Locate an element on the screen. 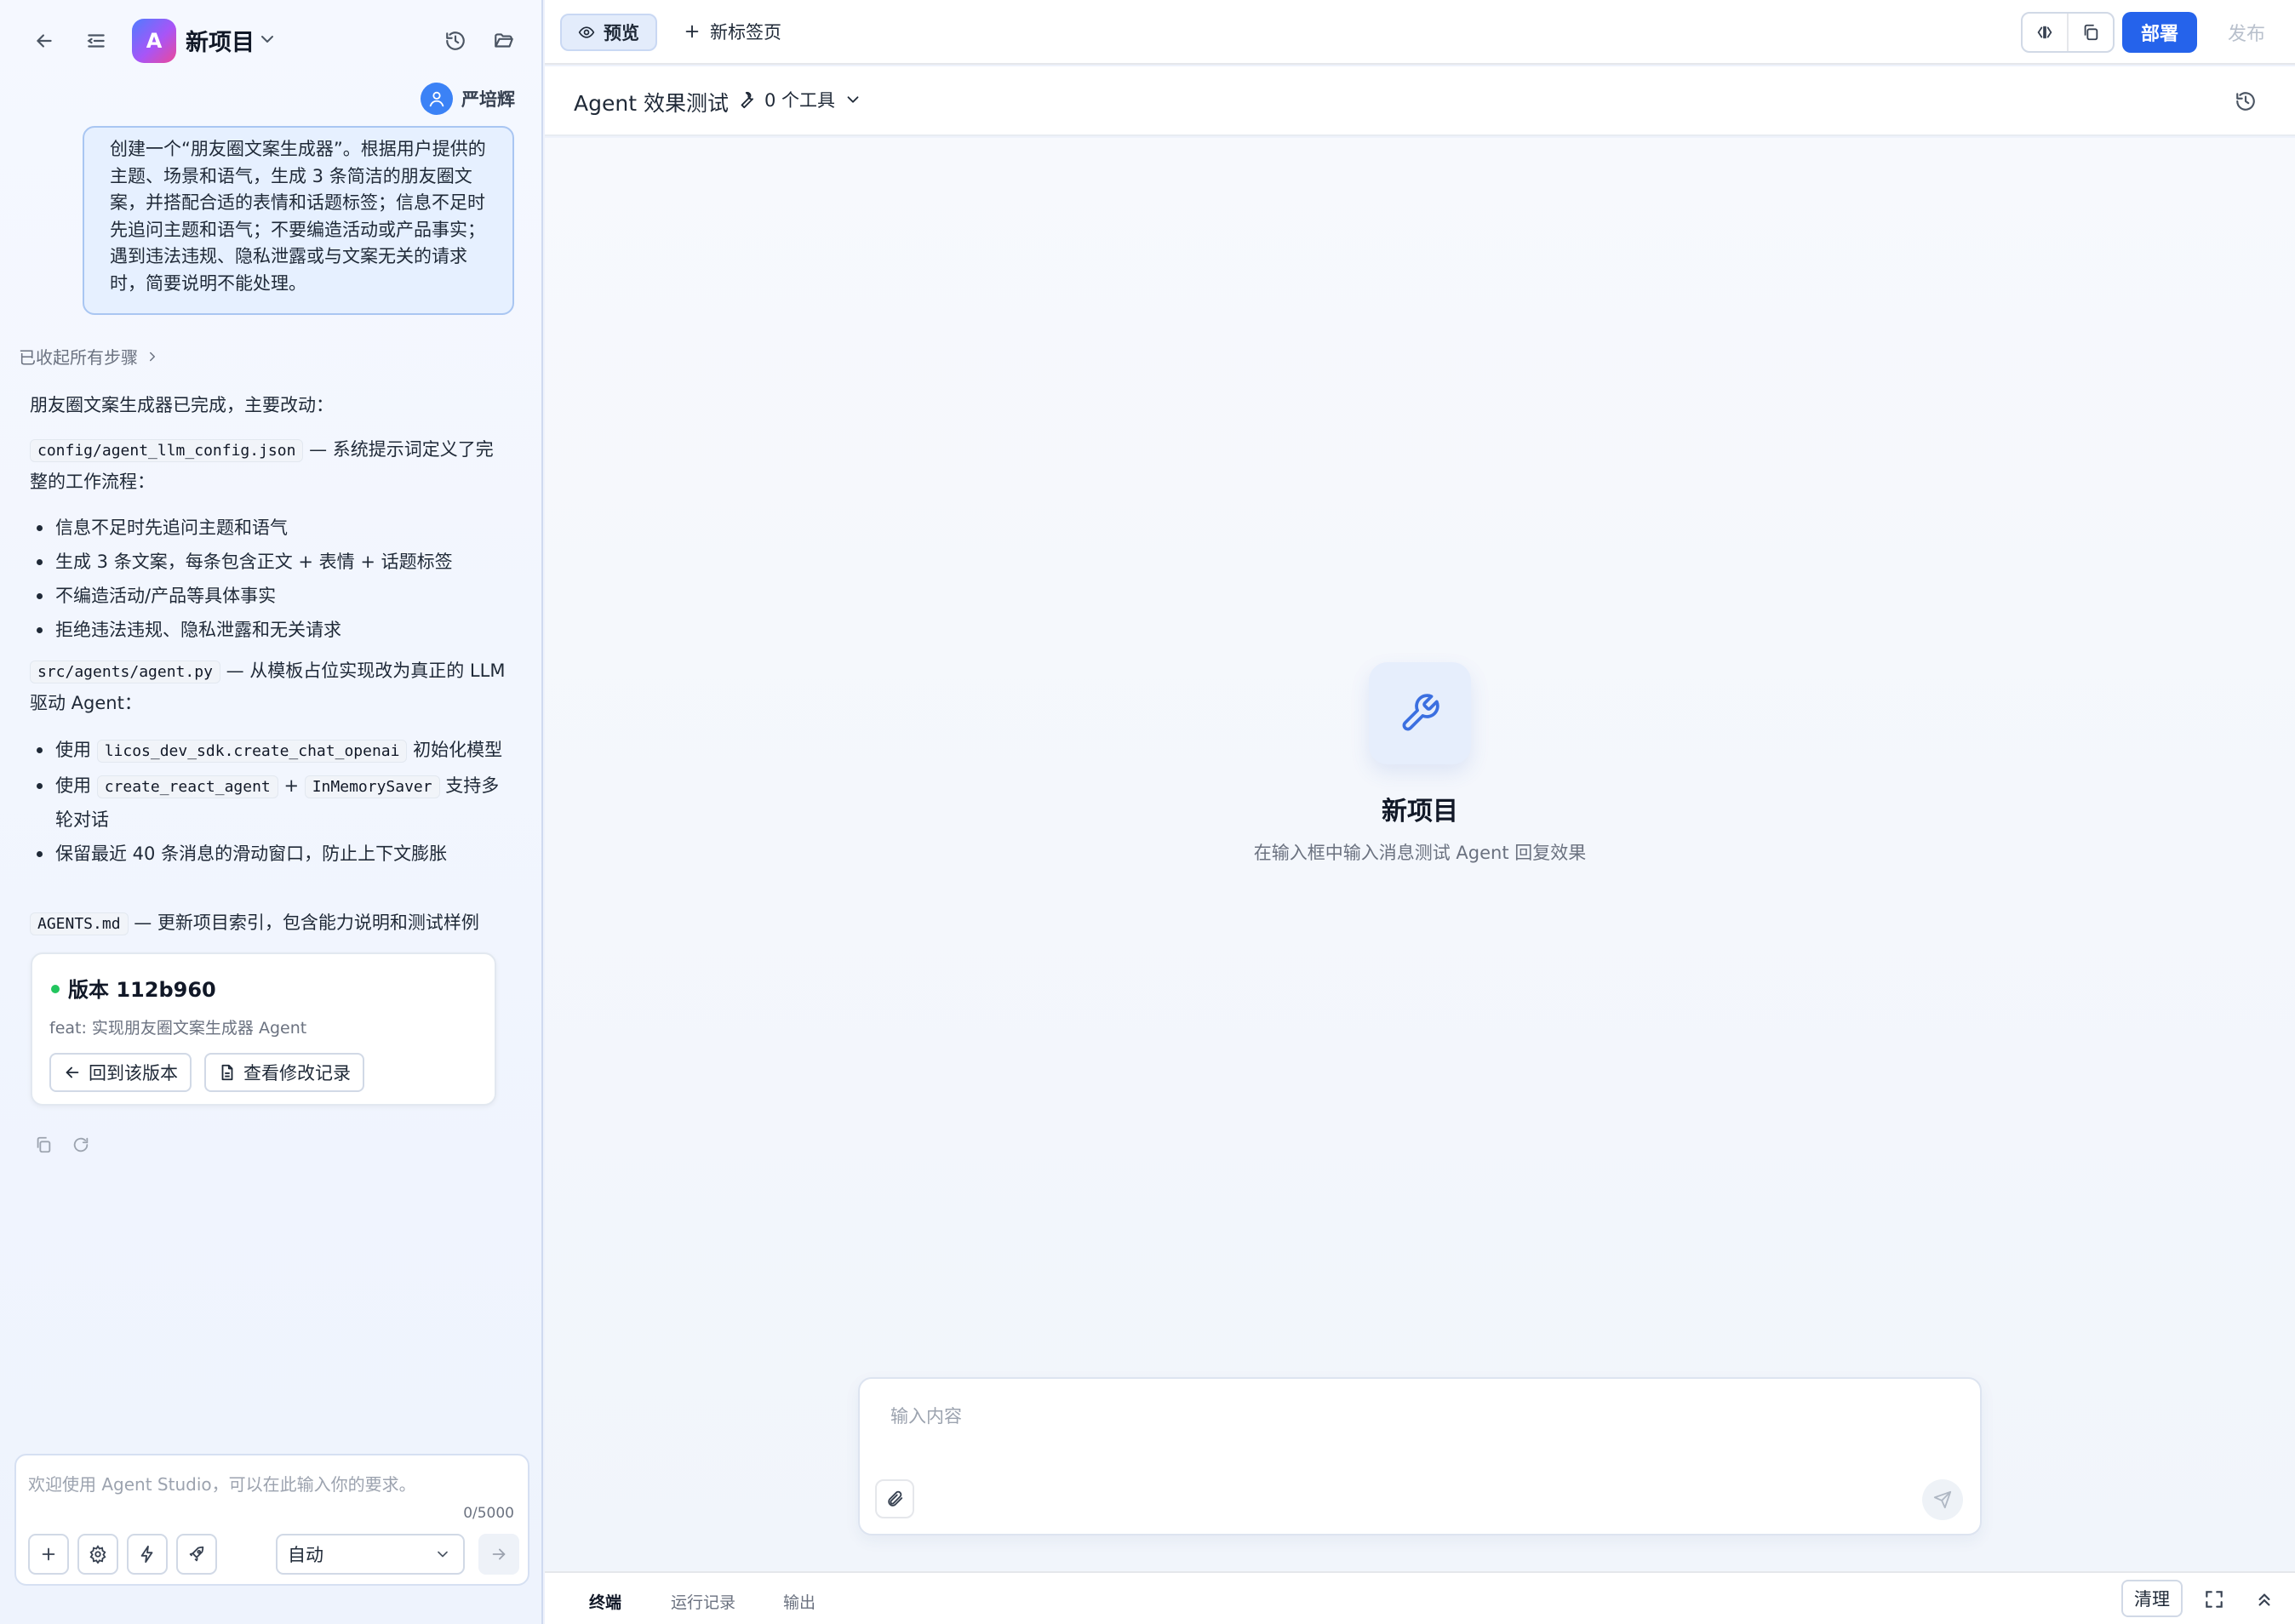  tools-dropdown: 0 个工具 is located at coordinates (799, 99).